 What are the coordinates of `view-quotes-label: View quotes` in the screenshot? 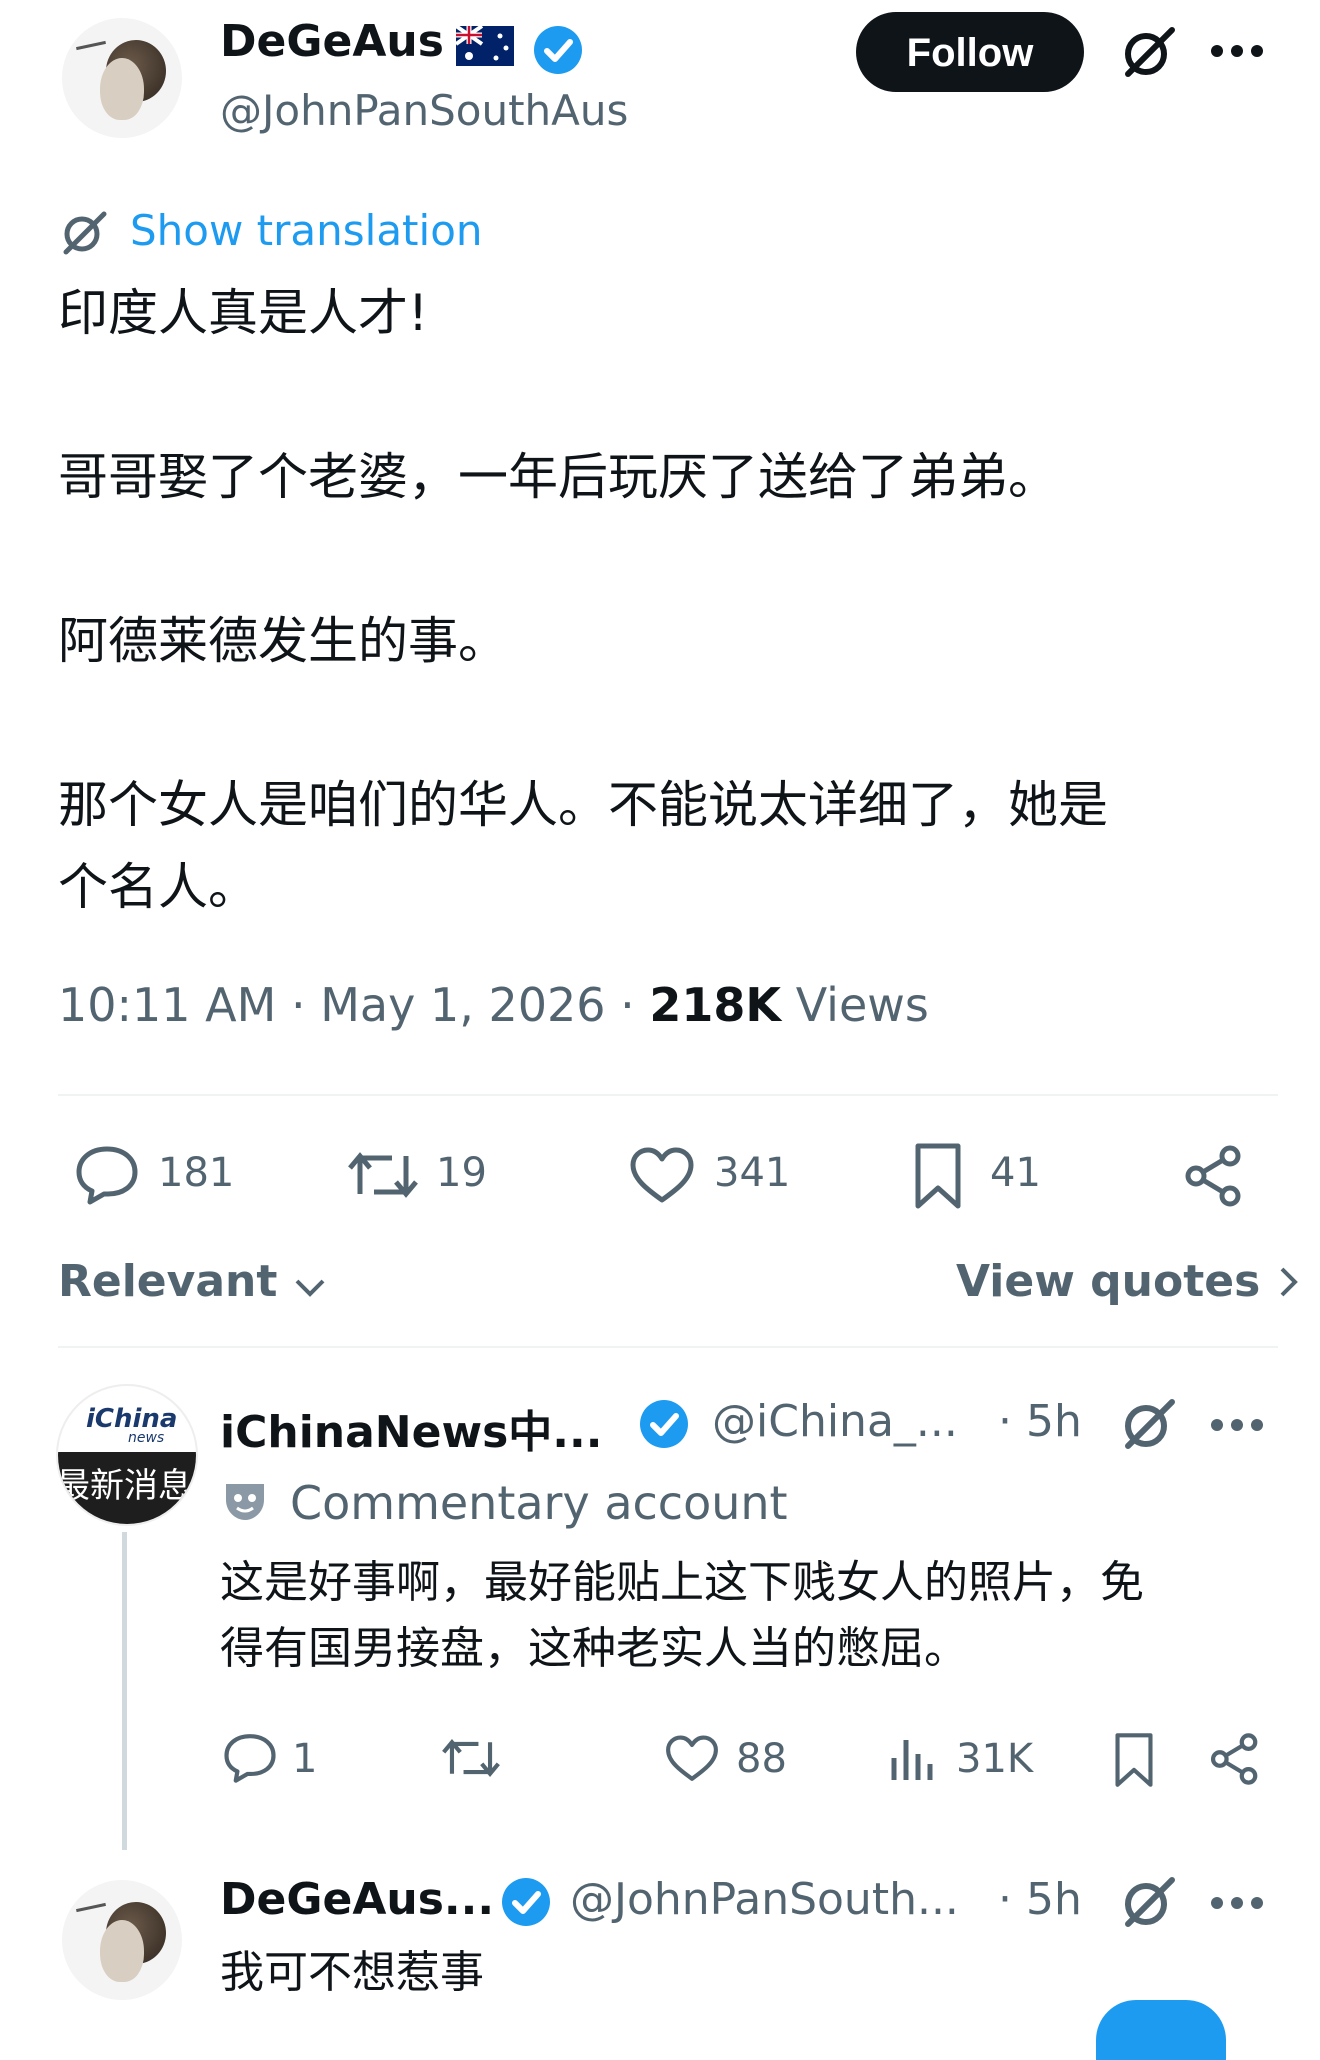 It's located at (1108, 1281).